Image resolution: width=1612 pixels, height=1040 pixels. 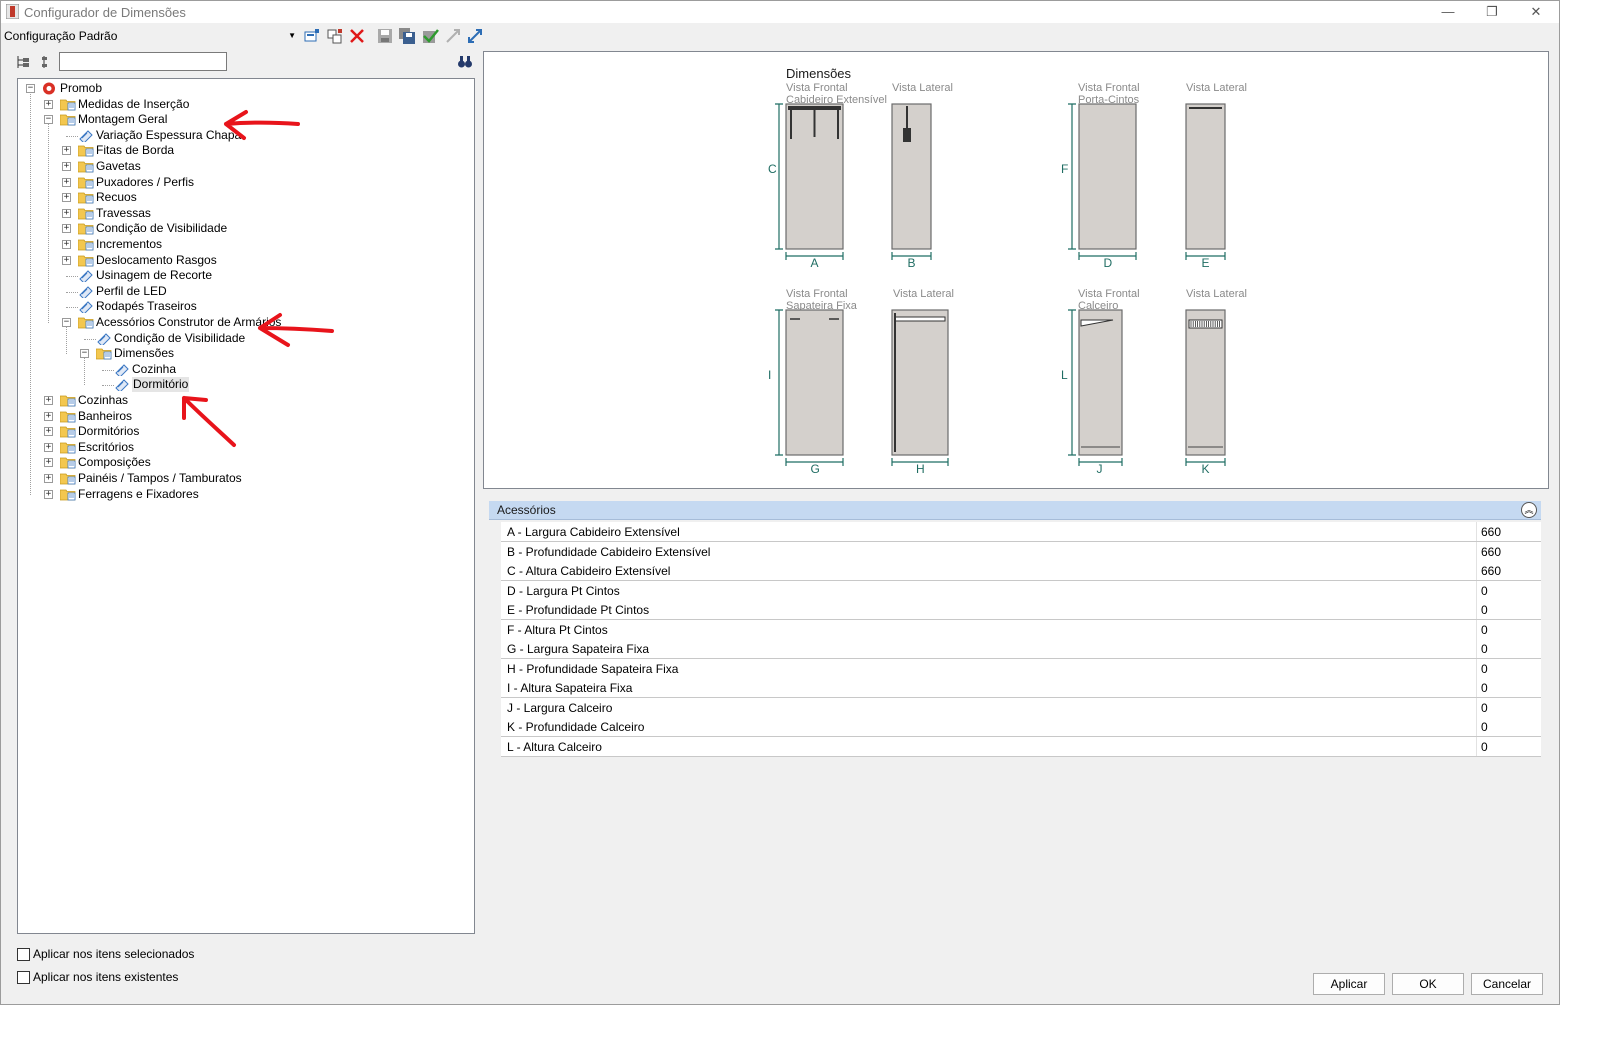 What do you see at coordinates (292, 36) in the screenshot?
I see `dropdown-arrow-icon: ▼` at bounding box center [292, 36].